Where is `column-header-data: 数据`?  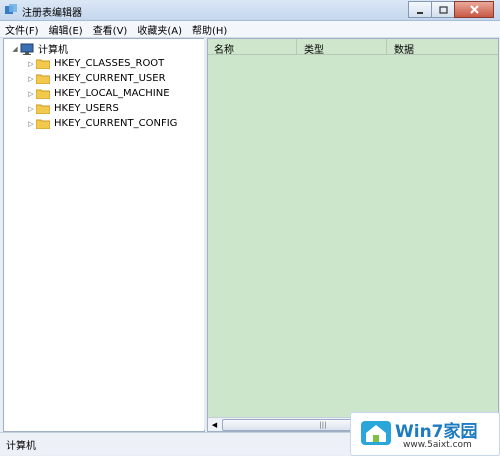
column-header-data: 数据 is located at coordinates (404, 48).